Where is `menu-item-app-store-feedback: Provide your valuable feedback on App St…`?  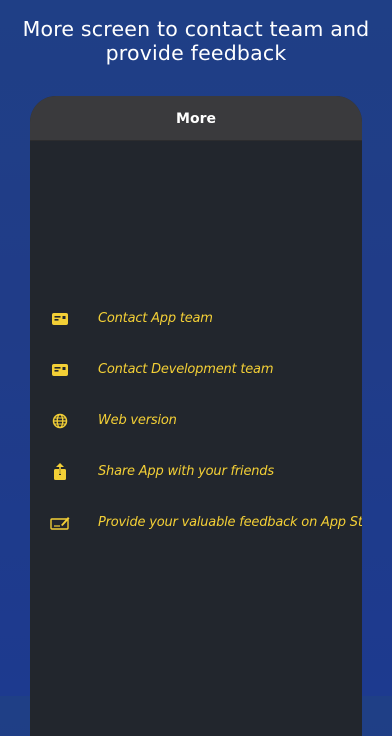
menu-item-app-store-feedback: Provide your valuable feedback on App St… is located at coordinates (196, 523).